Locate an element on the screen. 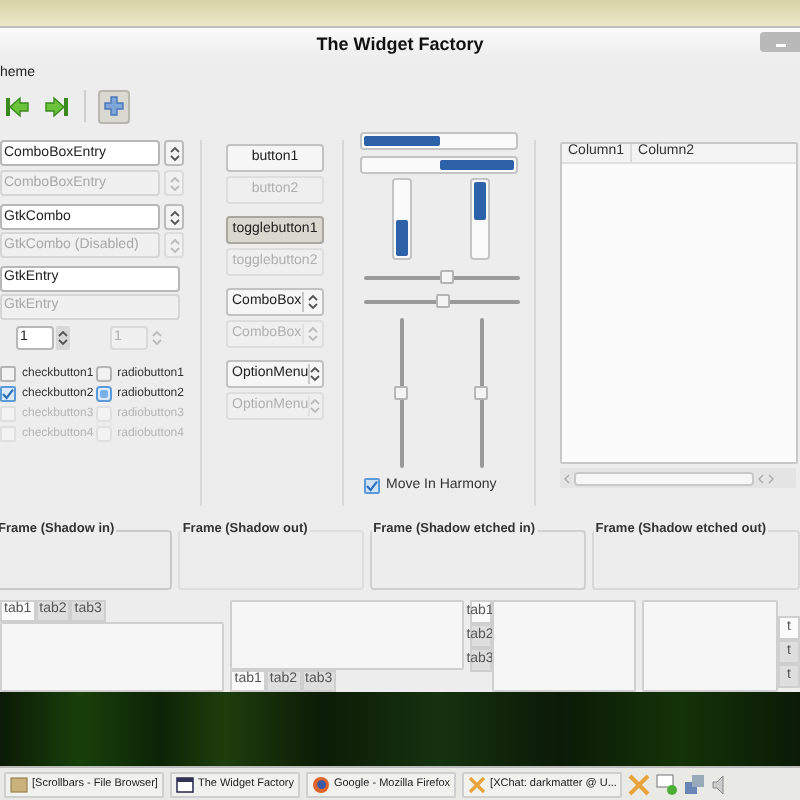  folder-icon is located at coordinates (19, 784).